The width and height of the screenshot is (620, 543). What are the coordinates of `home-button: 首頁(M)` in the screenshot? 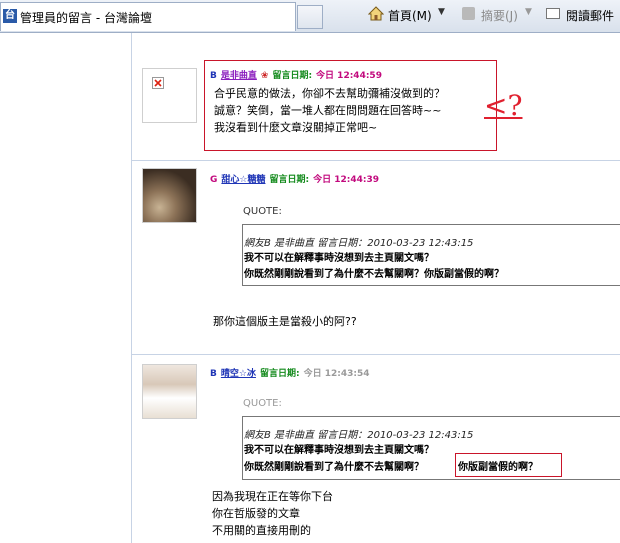 It's located at (410, 15).